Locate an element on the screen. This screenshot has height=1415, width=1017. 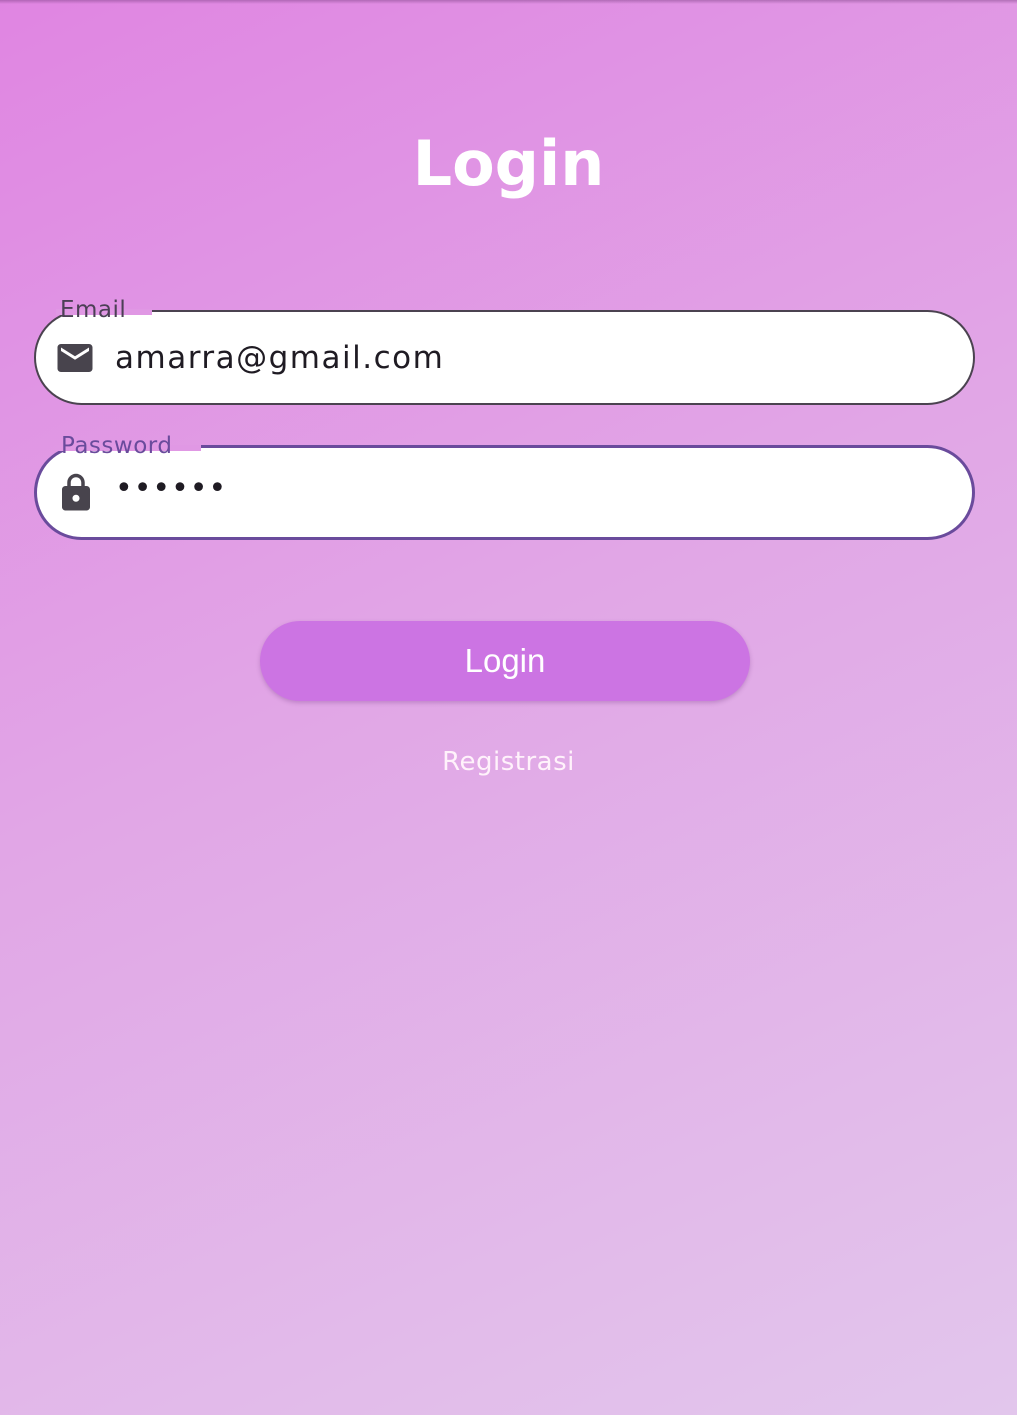
password-input-value: •••••• is located at coordinates (171, 488).